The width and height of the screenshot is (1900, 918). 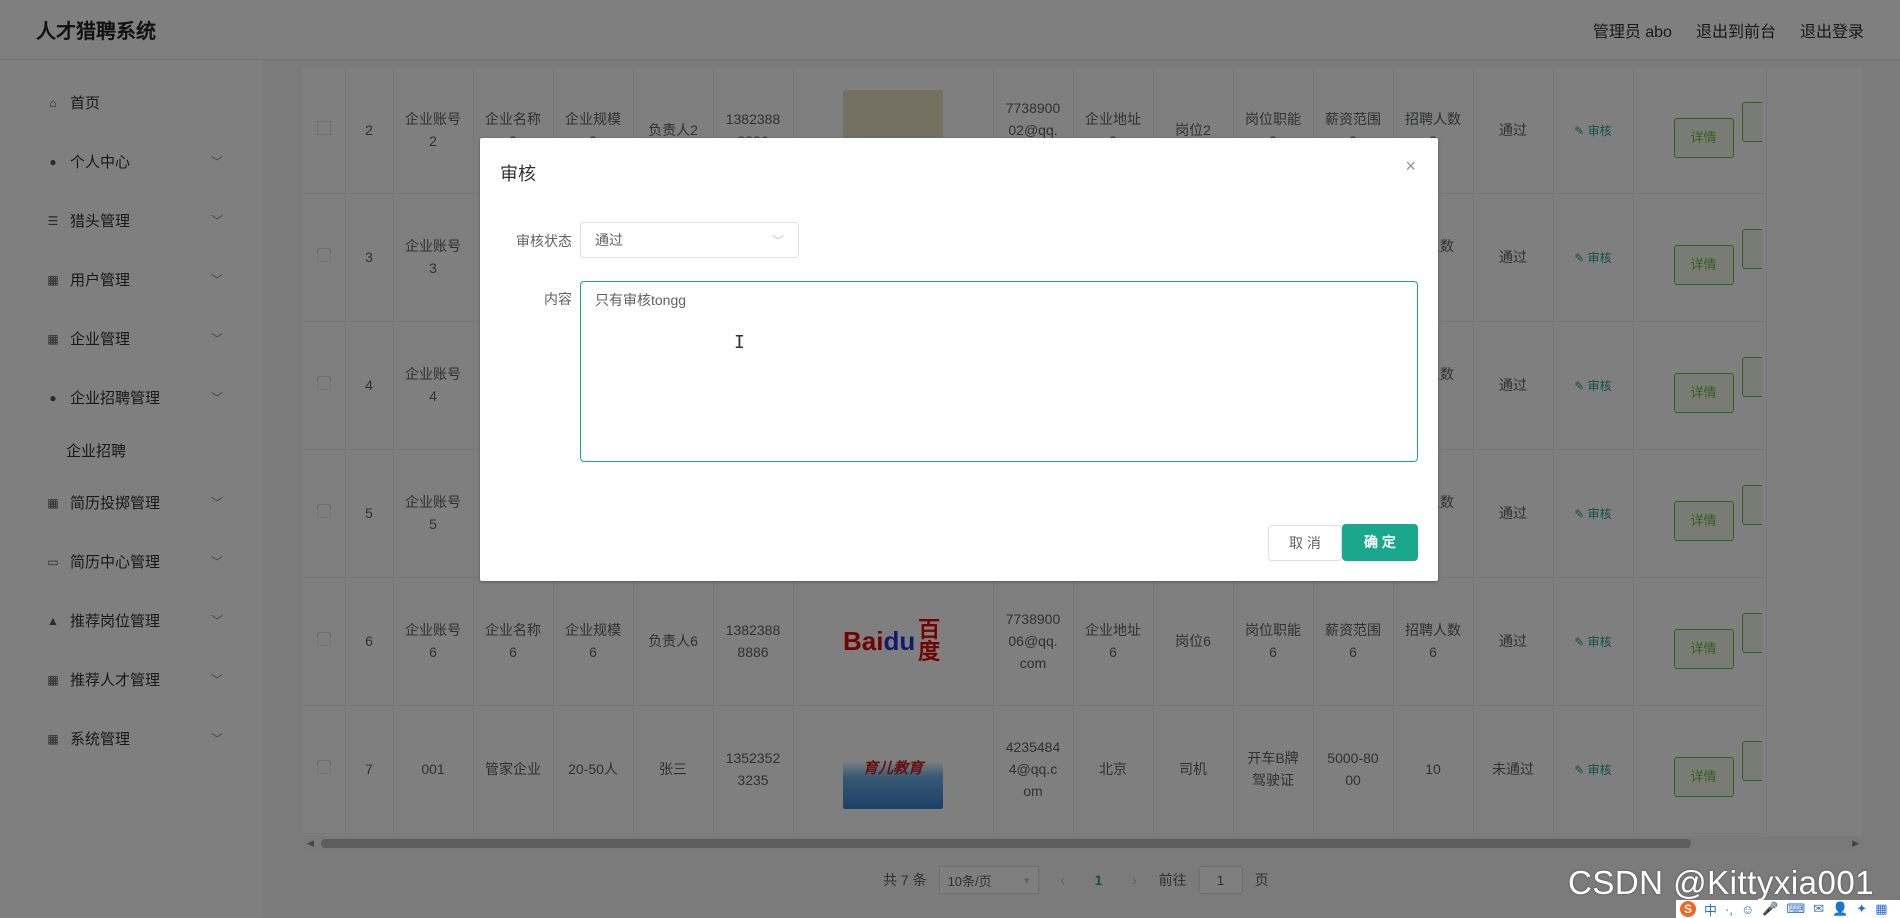 I want to click on ime-tool-icon: ✦, so click(x=1861, y=909).